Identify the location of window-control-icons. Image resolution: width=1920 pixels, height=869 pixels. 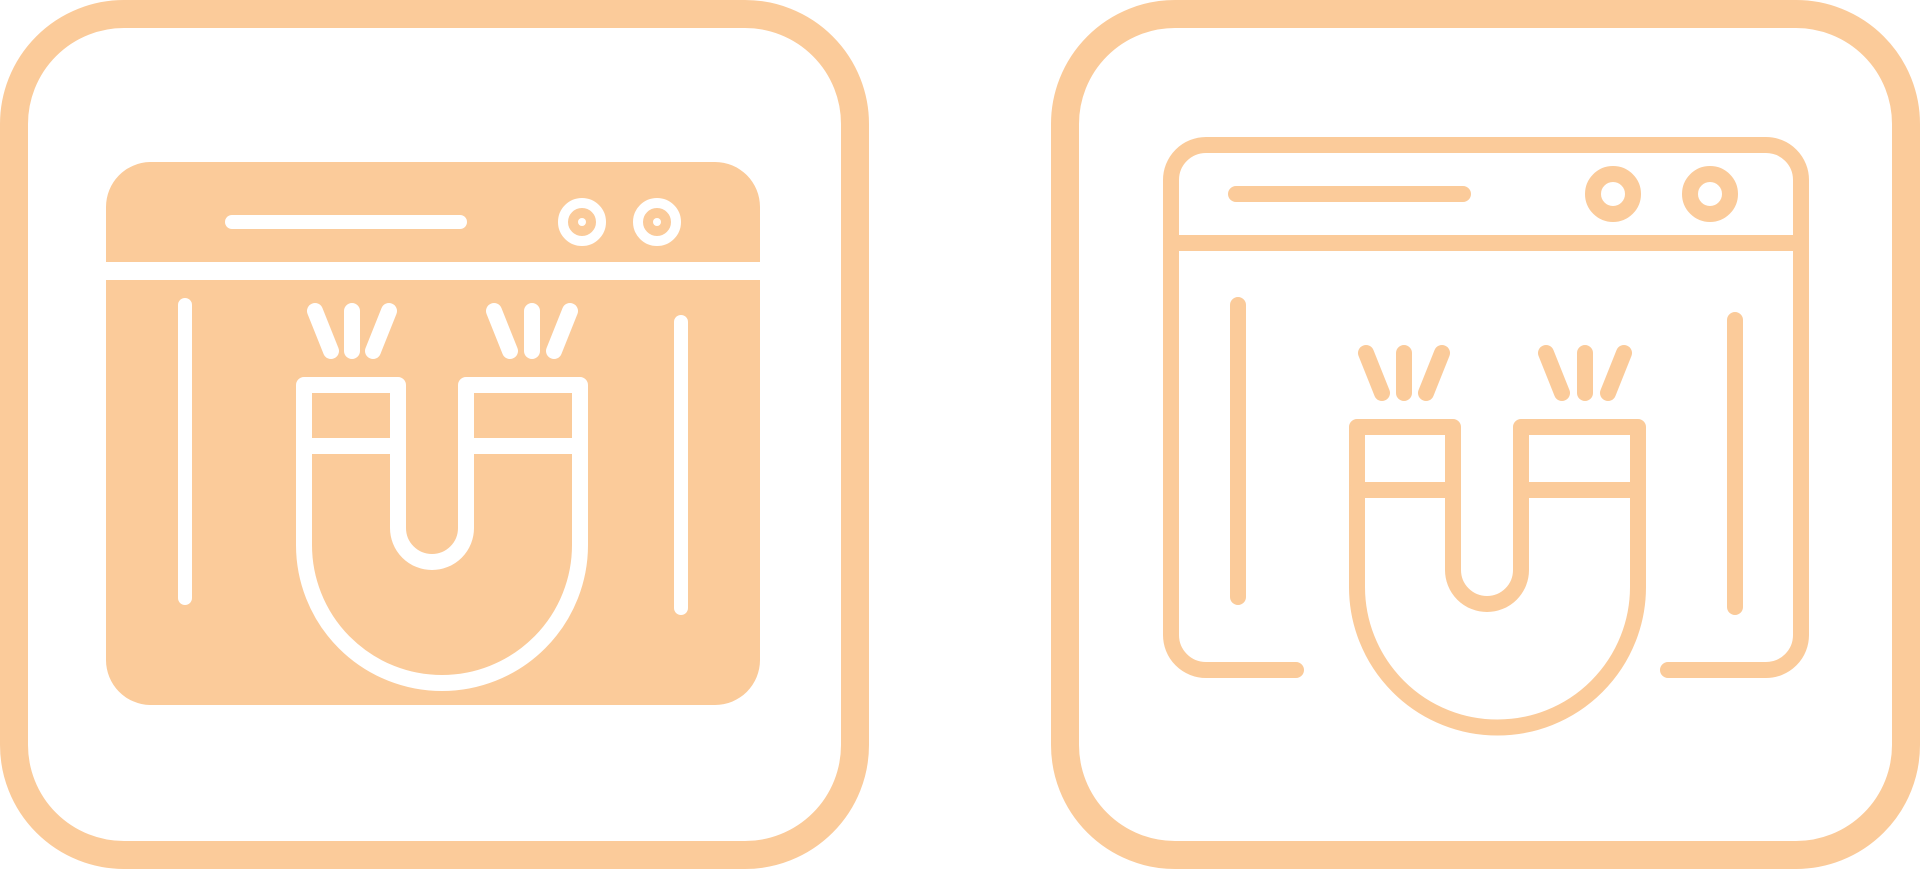
(1661, 194).